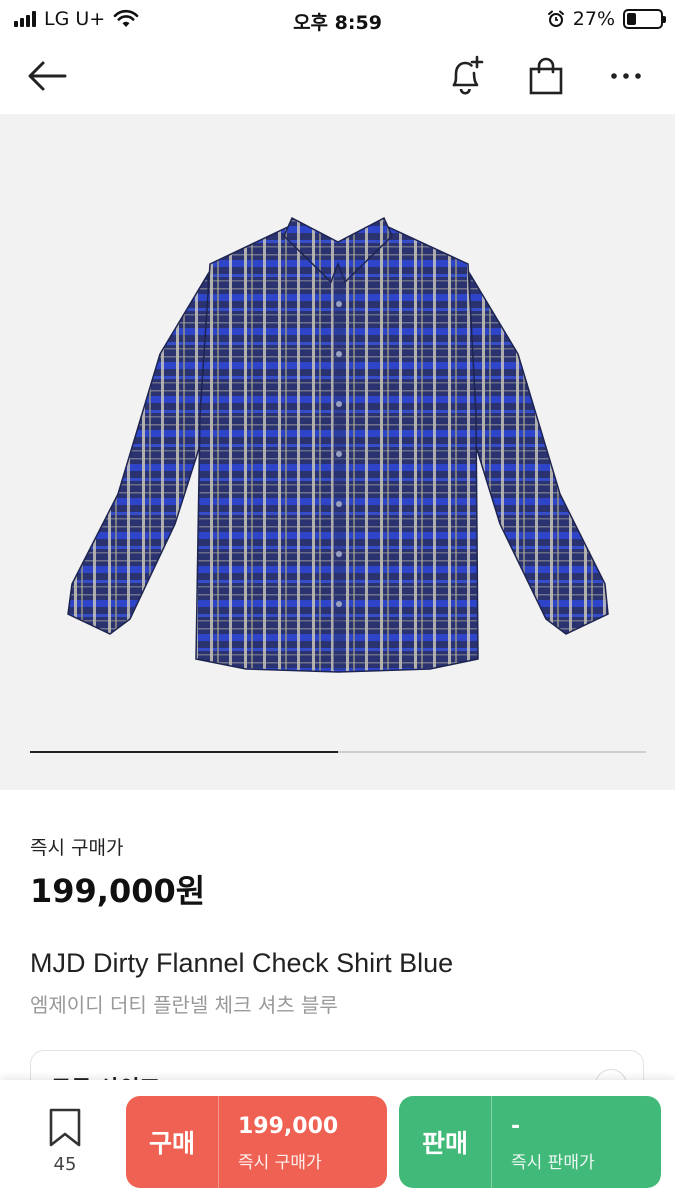  I want to click on sell-price-label: 즉시 판매가, so click(553, 1163).